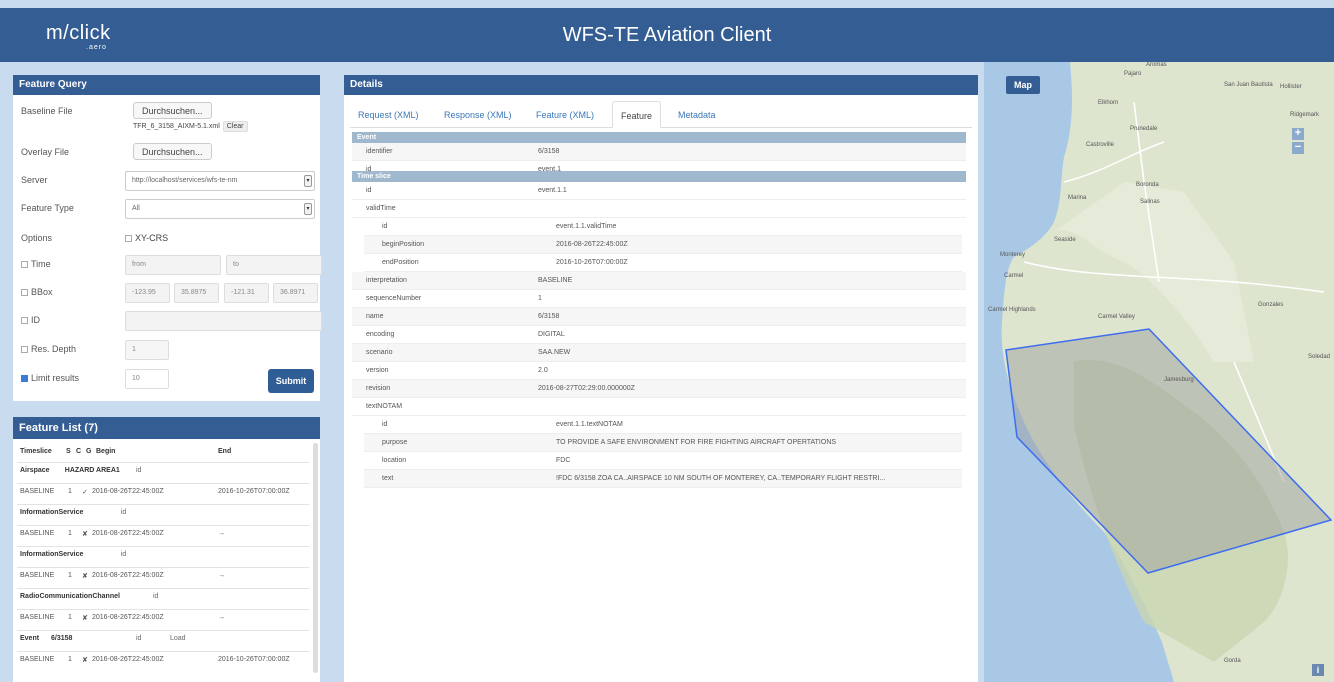  Describe the element at coordinates (147, 350) in the screenshot. I see `res-depth-input: 1` at that location.